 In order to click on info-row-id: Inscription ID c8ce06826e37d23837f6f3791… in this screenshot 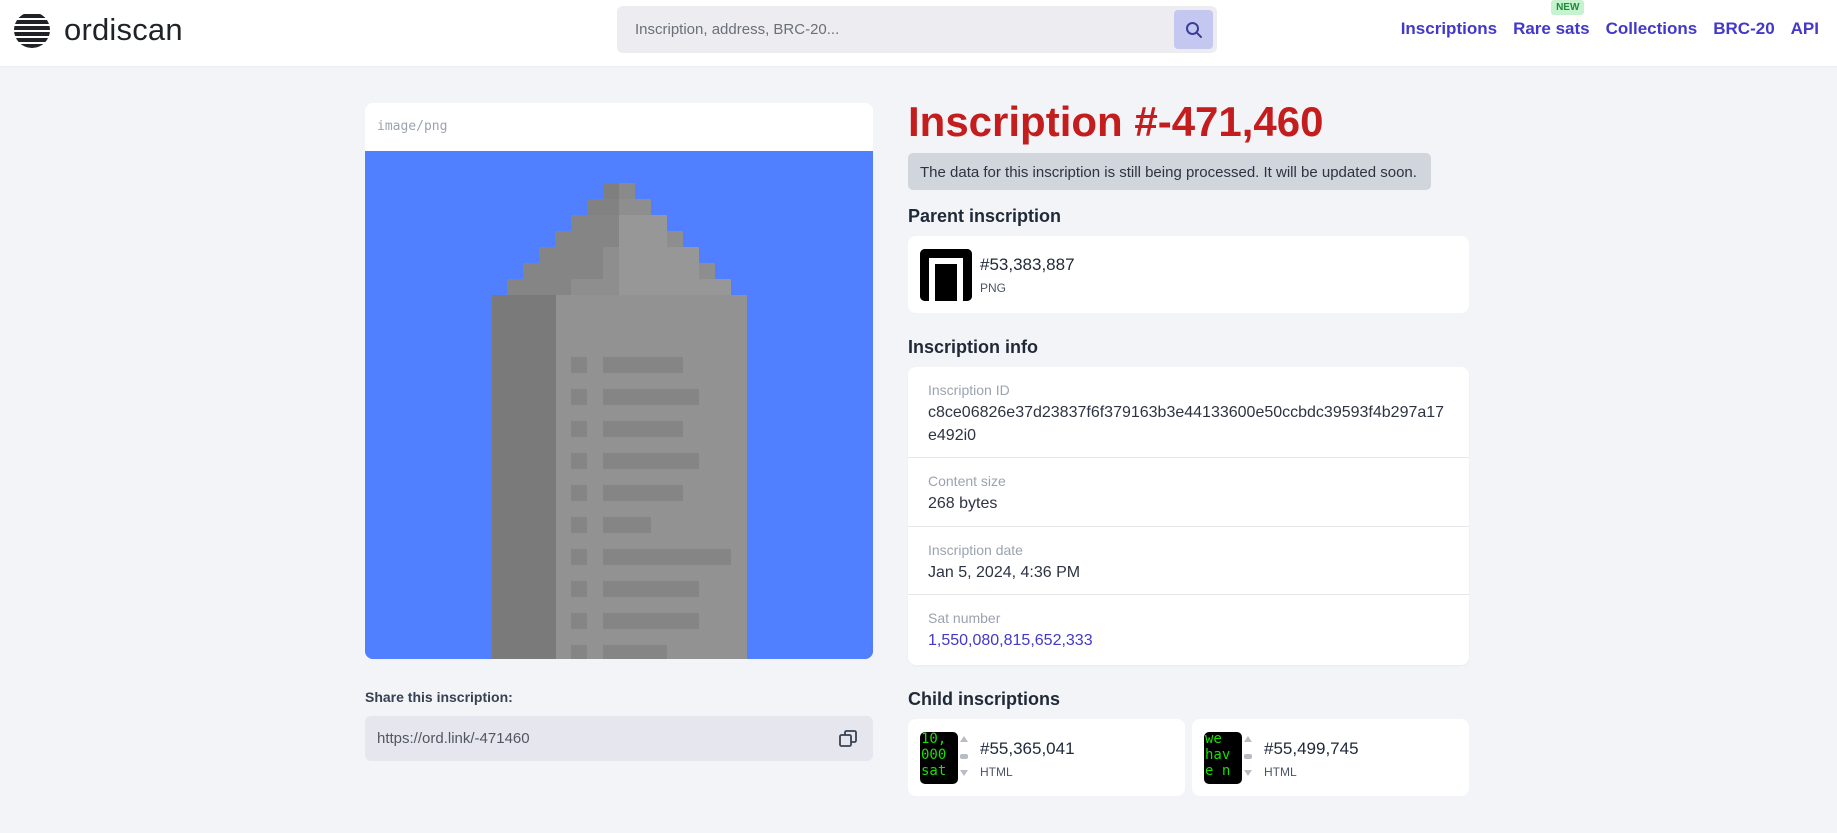, I will do `click(1188, 412)`.